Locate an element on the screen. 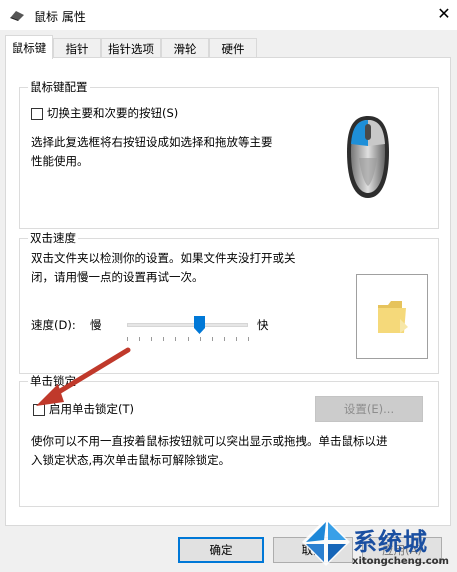 This screenshot has height=572, width=457. mouse-icon is located at coordinates (368, 157).